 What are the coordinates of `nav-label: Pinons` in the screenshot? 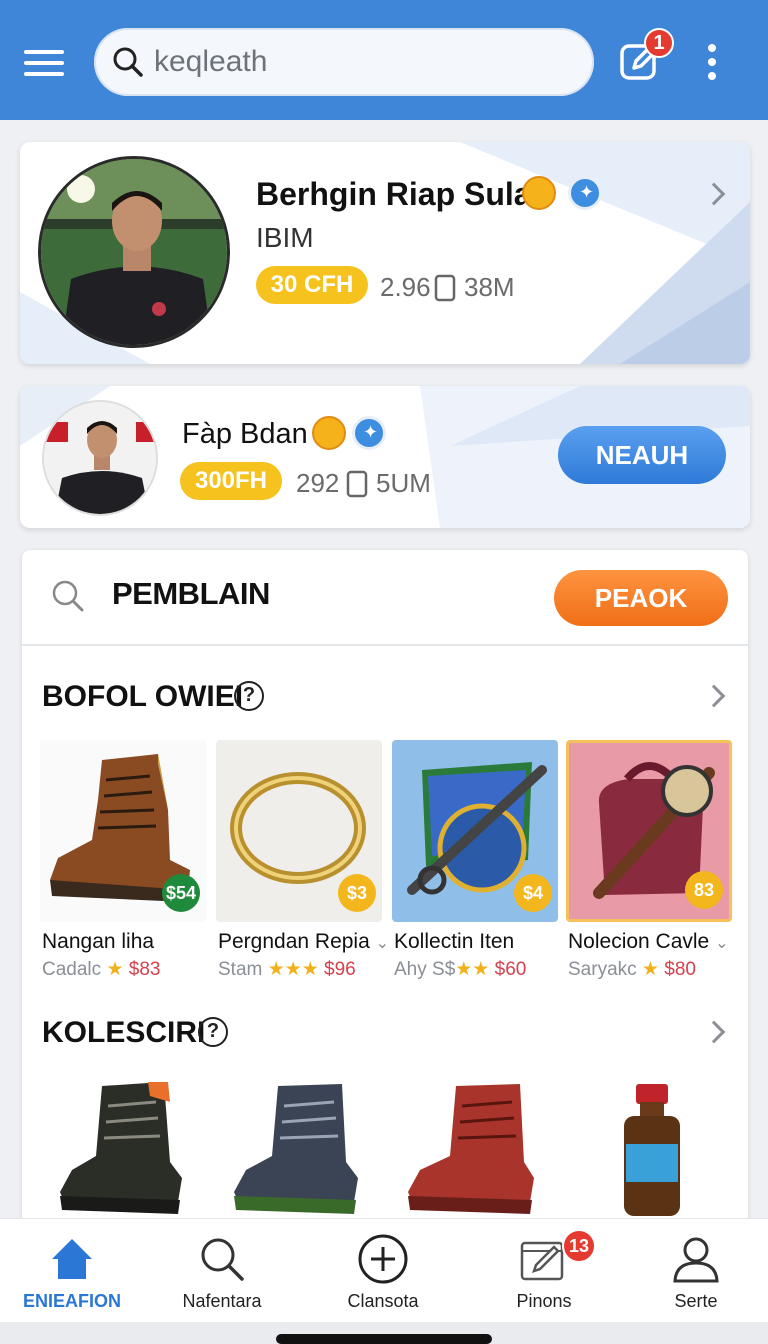 It's located at (544, 1301).